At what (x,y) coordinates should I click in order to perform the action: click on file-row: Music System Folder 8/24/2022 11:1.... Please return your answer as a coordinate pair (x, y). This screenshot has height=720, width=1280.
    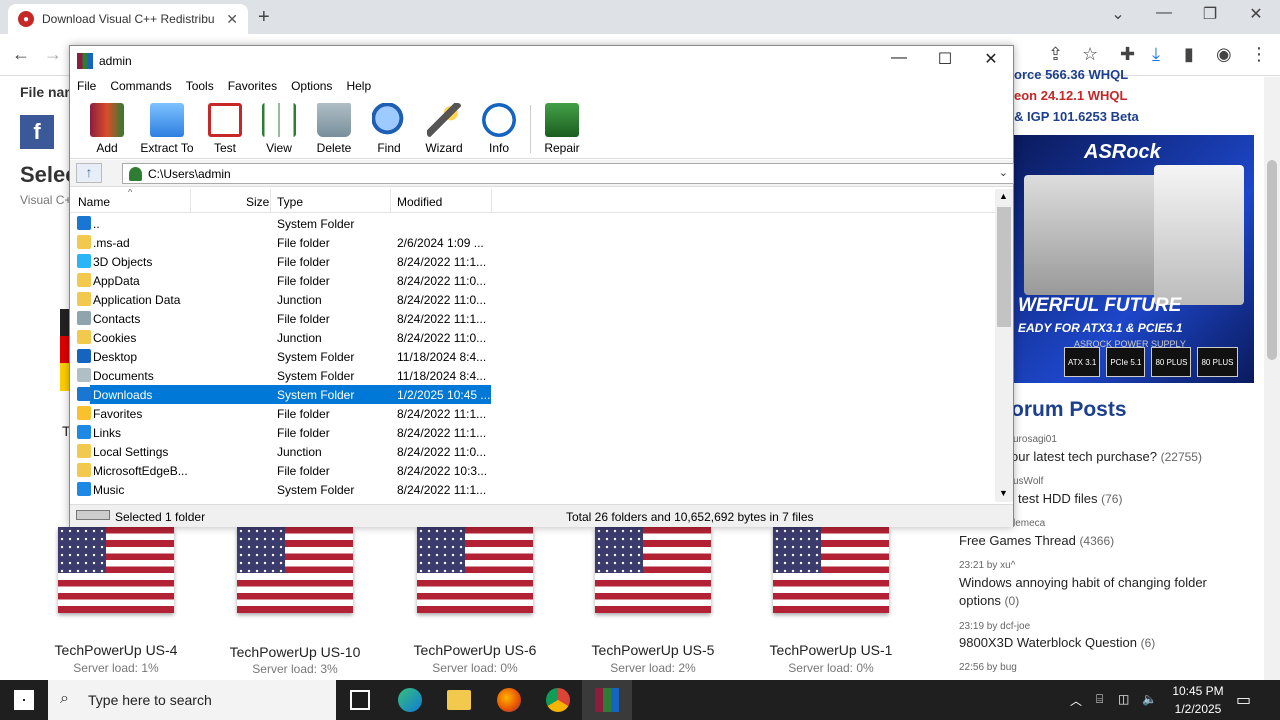
    Looking at the image, I should click on (532, 489).